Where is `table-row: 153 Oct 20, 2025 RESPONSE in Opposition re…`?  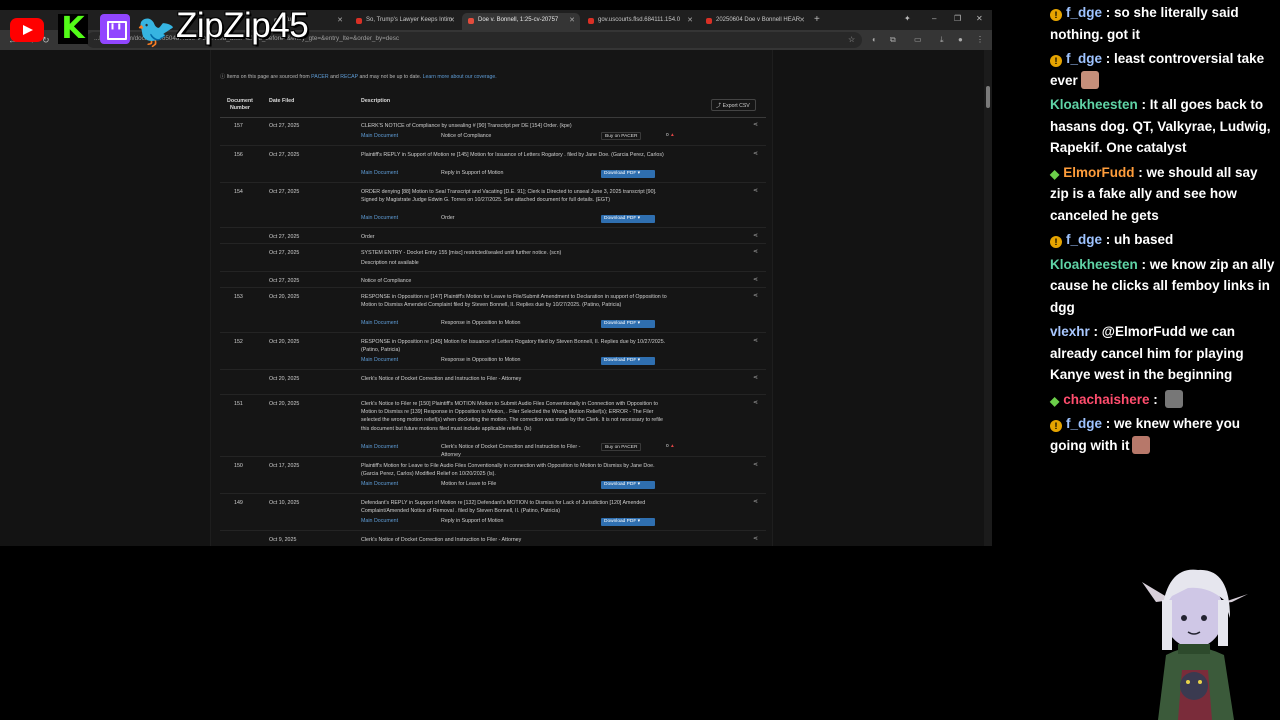 table-row: 153 Oct 20, 2025 RESPONSE in Opposition re… is located at coordinates (493, 311).